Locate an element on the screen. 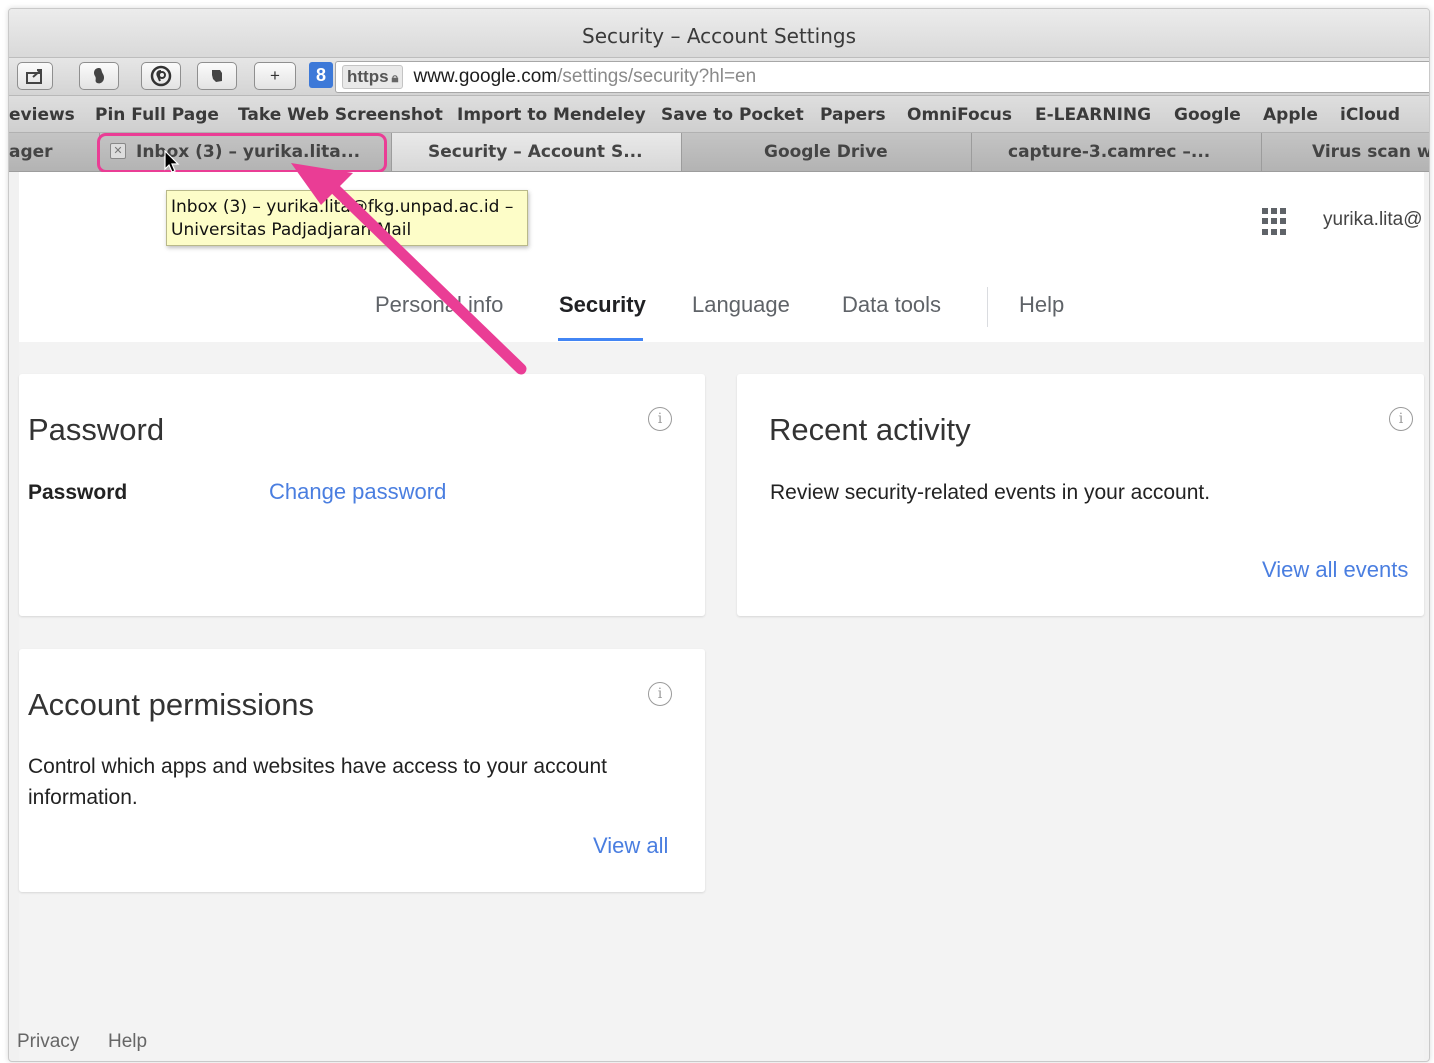 This screenshot has width=1434, height=1063. bookmark-pin-full-page: Pin Full Page is located at coordinates (157, 115).